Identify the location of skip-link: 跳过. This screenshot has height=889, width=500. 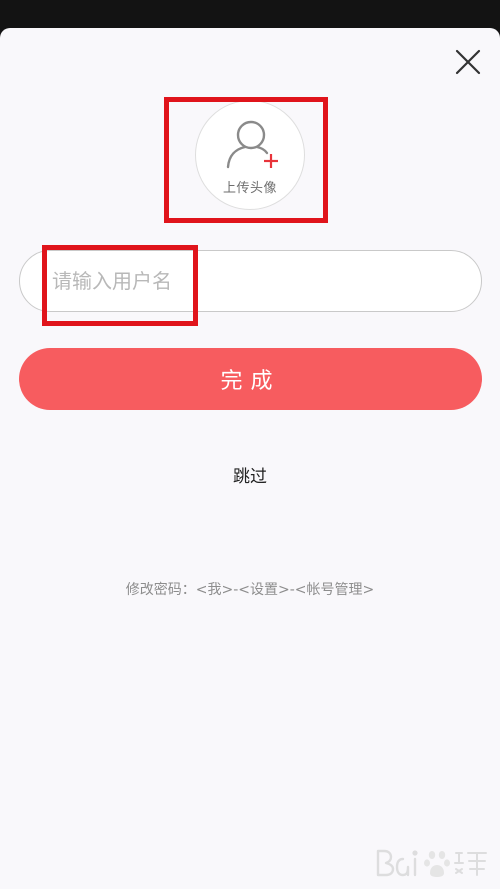
(250, 474).